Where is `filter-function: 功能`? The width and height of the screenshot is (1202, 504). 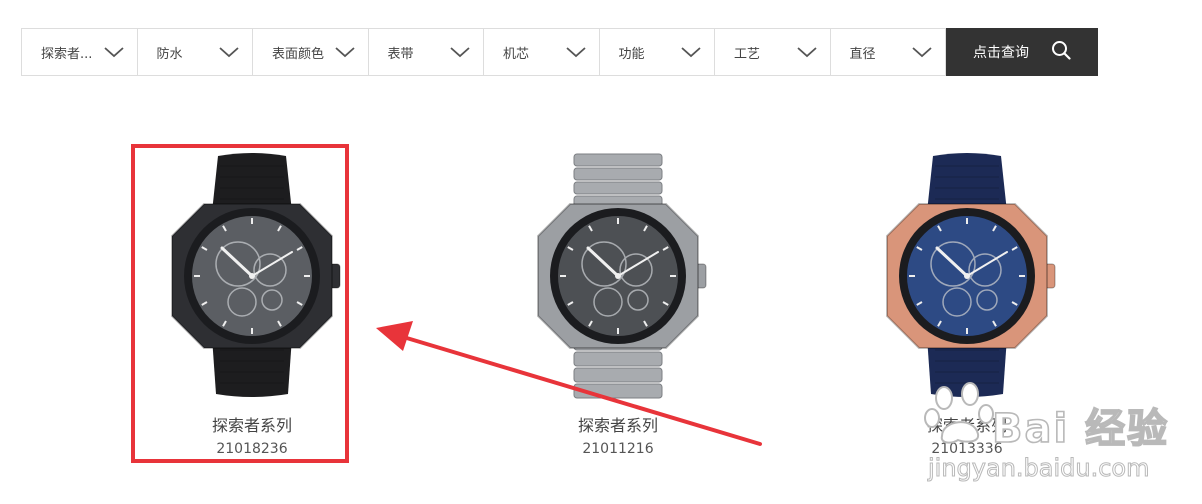
filter-function: 功能 is located at coordinates (657, 52).